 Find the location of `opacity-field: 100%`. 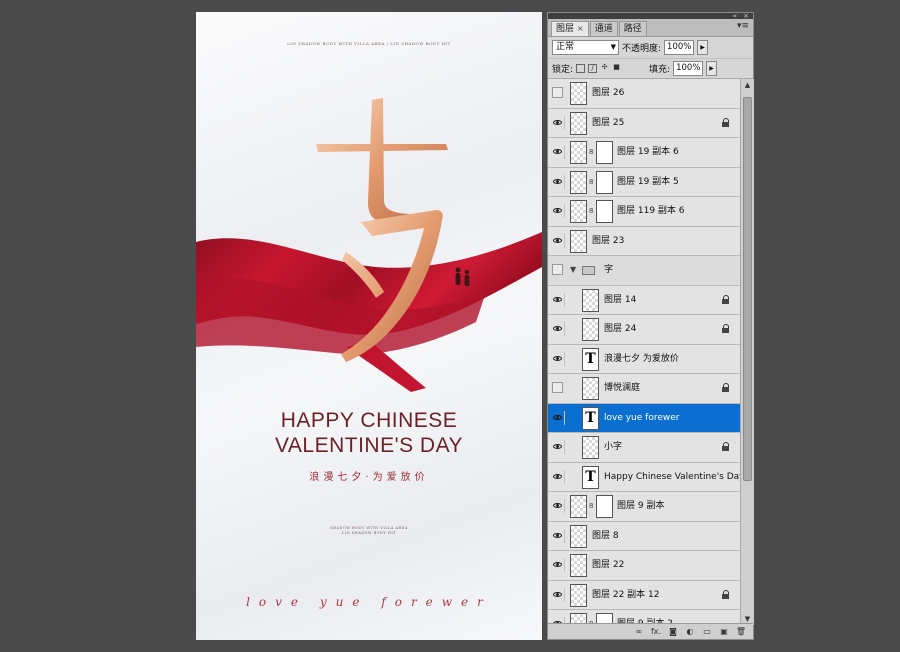

opacity-field: 100% is located at coordinates (679, 47).